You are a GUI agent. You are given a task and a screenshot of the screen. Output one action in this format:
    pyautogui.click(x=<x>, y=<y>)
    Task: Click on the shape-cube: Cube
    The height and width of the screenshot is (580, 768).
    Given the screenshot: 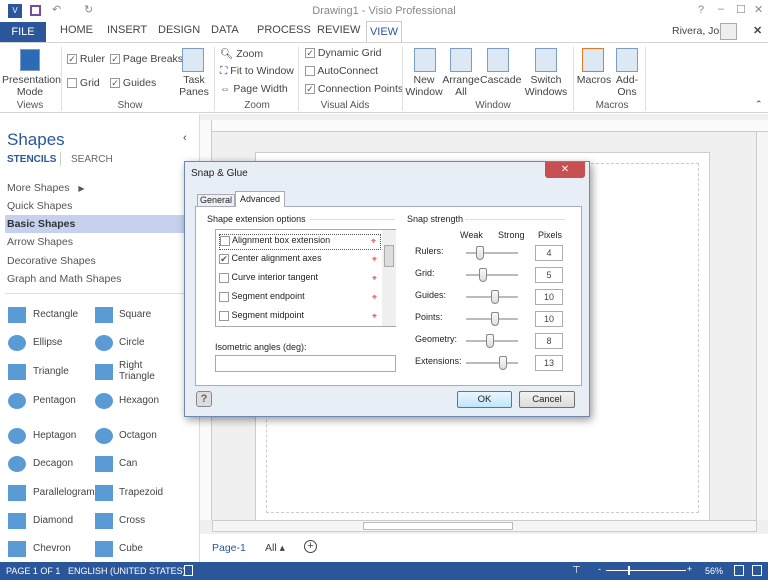 What is the action you would take?
    pyautogui.click(x=131, y=548)
    